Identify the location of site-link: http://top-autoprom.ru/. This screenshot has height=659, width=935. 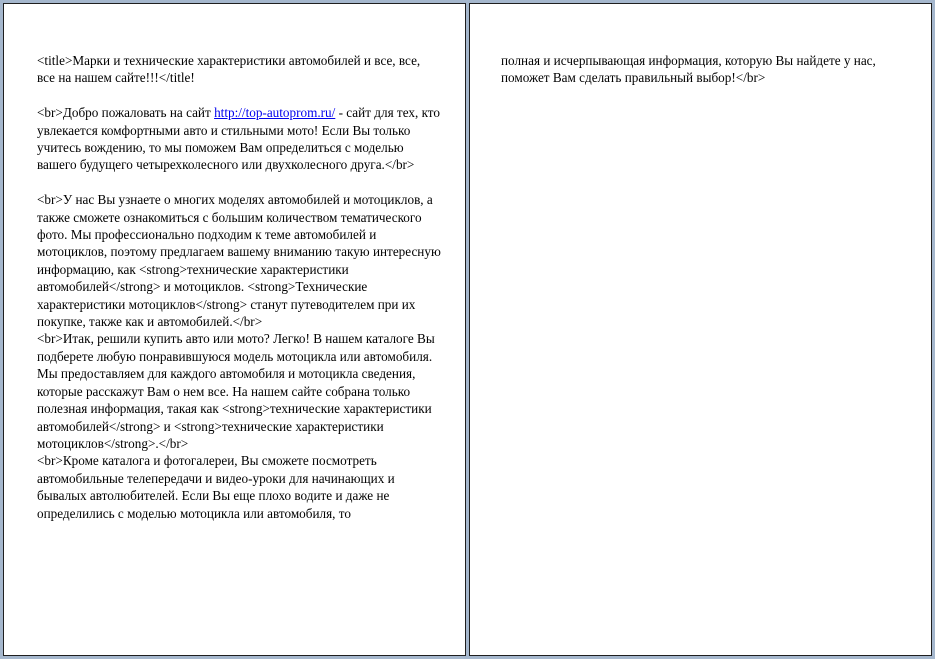
(274, 112).